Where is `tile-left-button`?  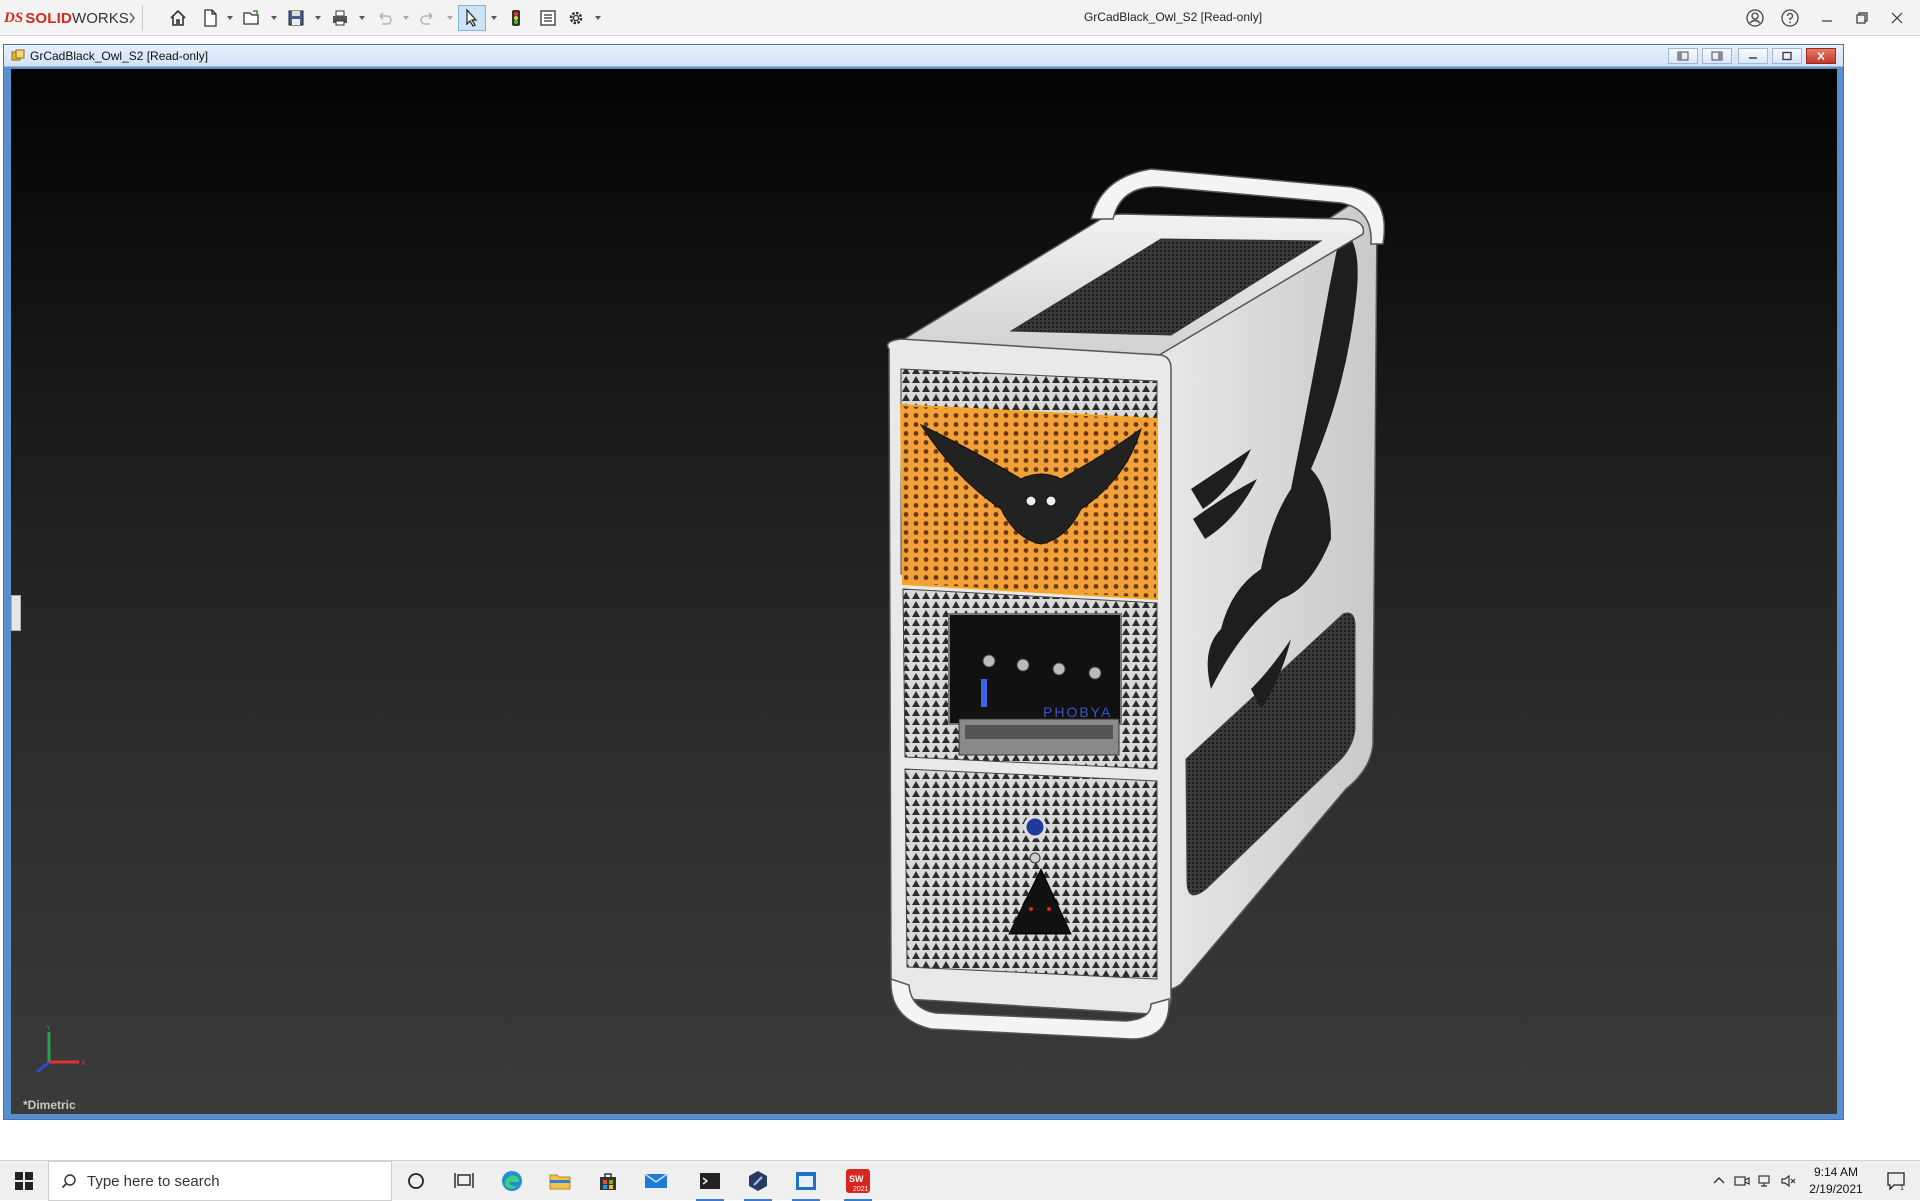 tile-left-button is located at coordinates (1683, 56).